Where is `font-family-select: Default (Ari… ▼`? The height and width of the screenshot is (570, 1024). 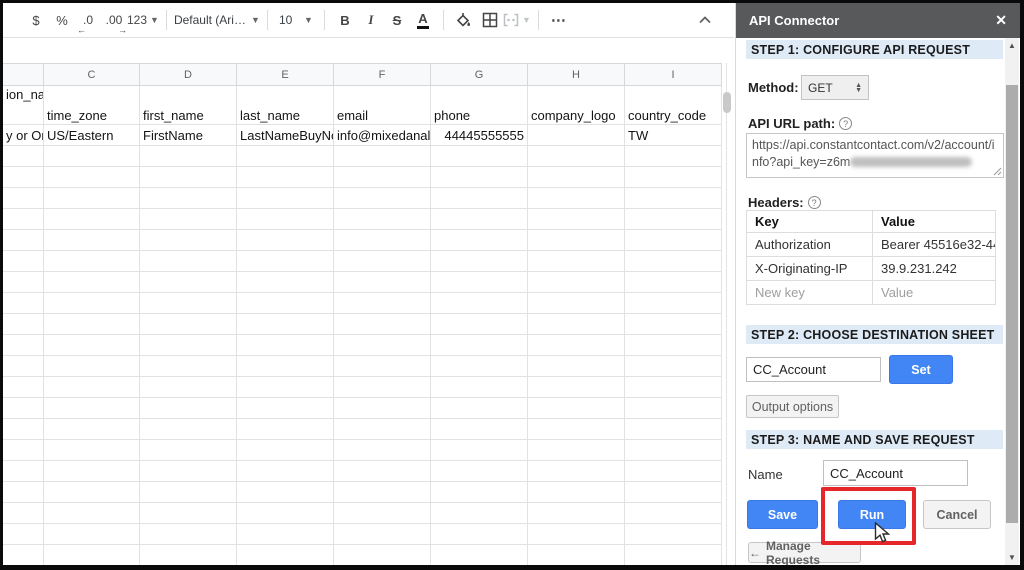 font-family-select: Default (Ari… ▼ is located at coordinates (217, 20).